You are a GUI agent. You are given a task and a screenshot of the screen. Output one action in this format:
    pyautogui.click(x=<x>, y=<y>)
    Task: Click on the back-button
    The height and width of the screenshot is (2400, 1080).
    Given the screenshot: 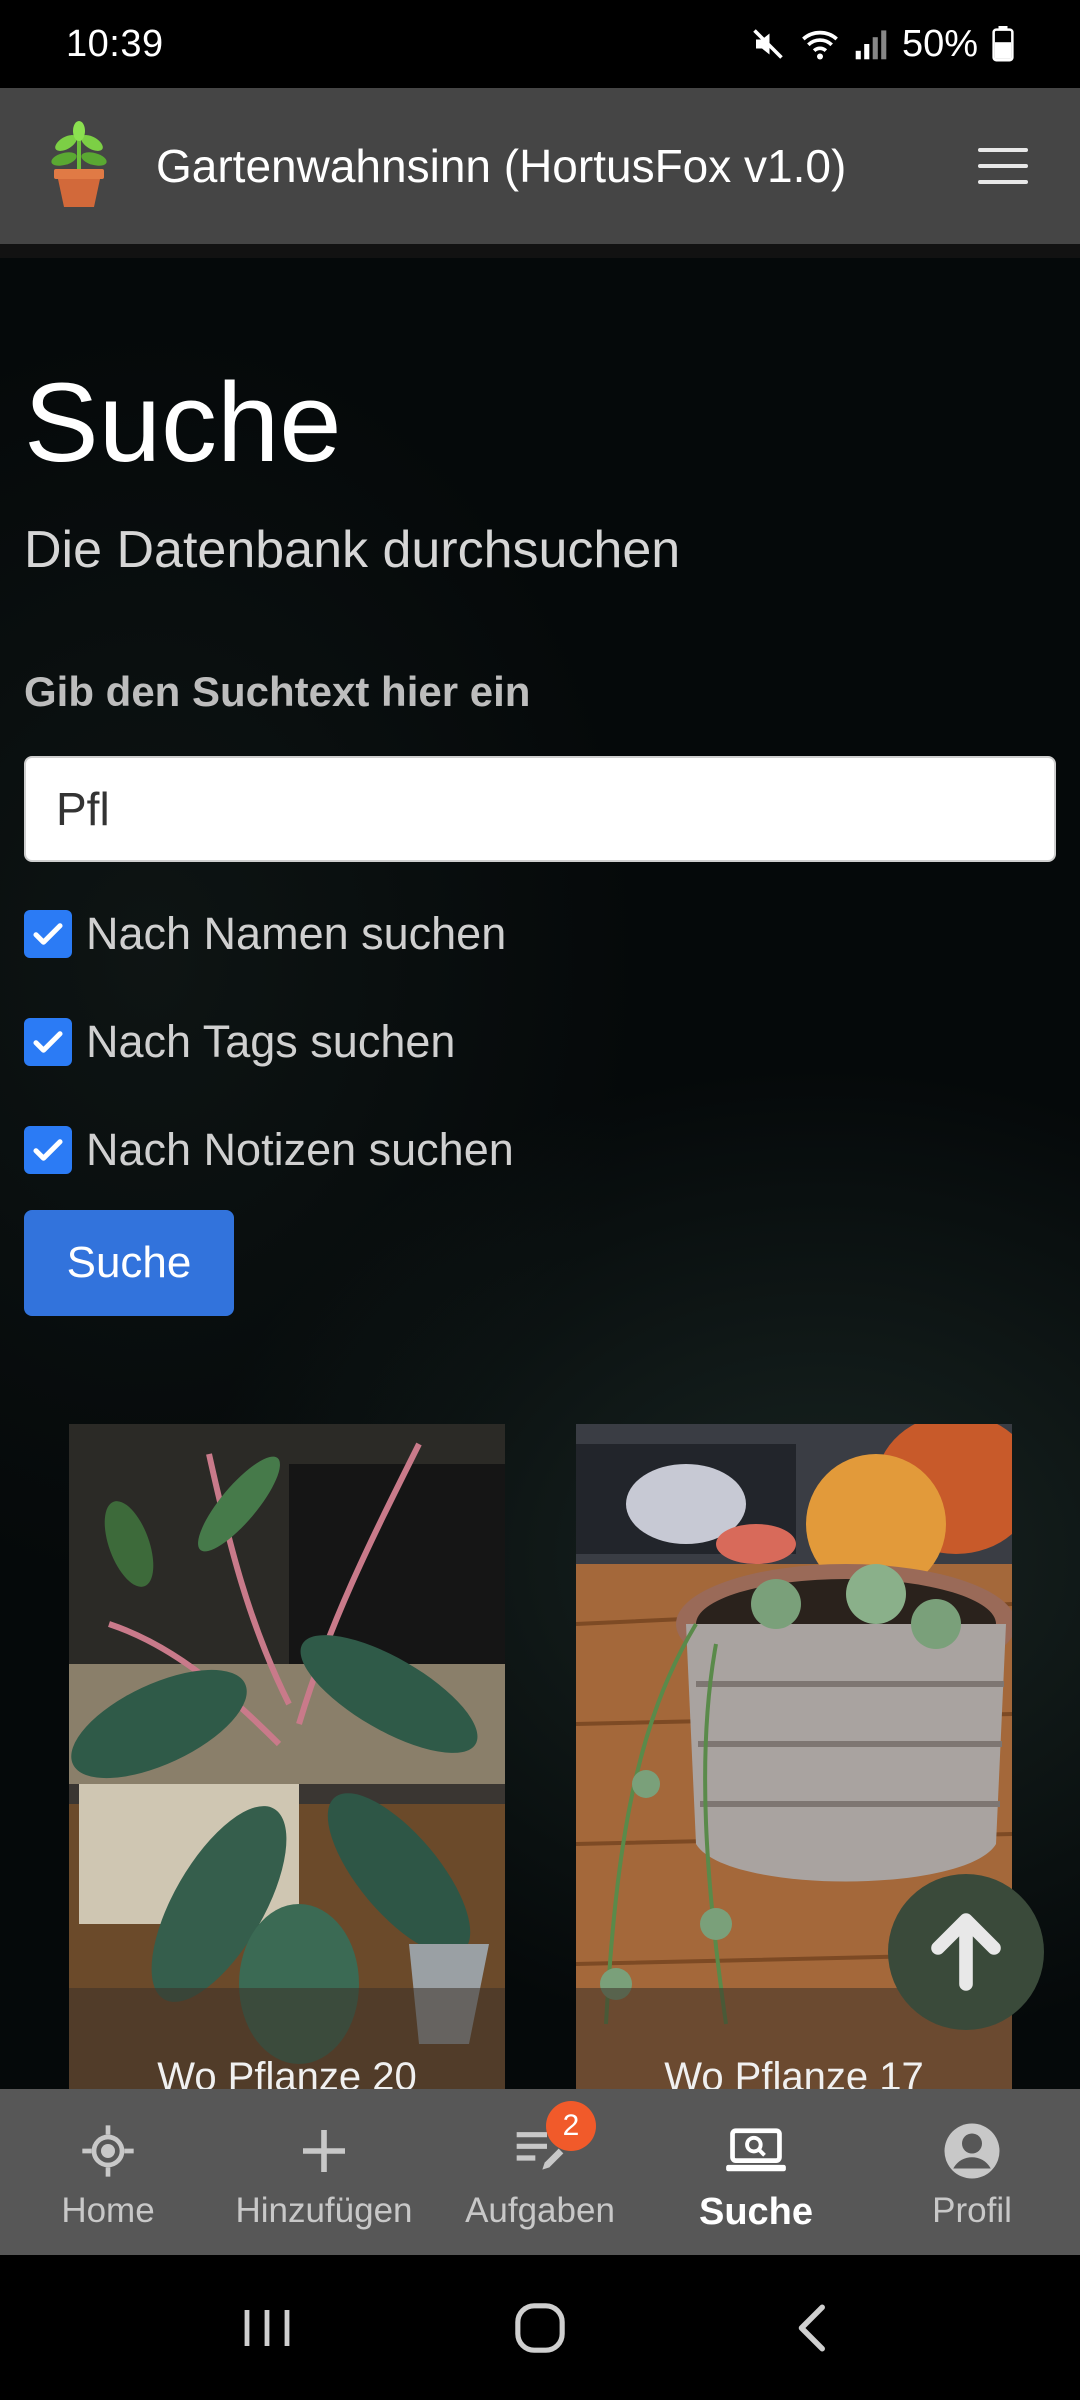 What is the action you would take?
    pyautogui.click(x=813, y=2328)
    